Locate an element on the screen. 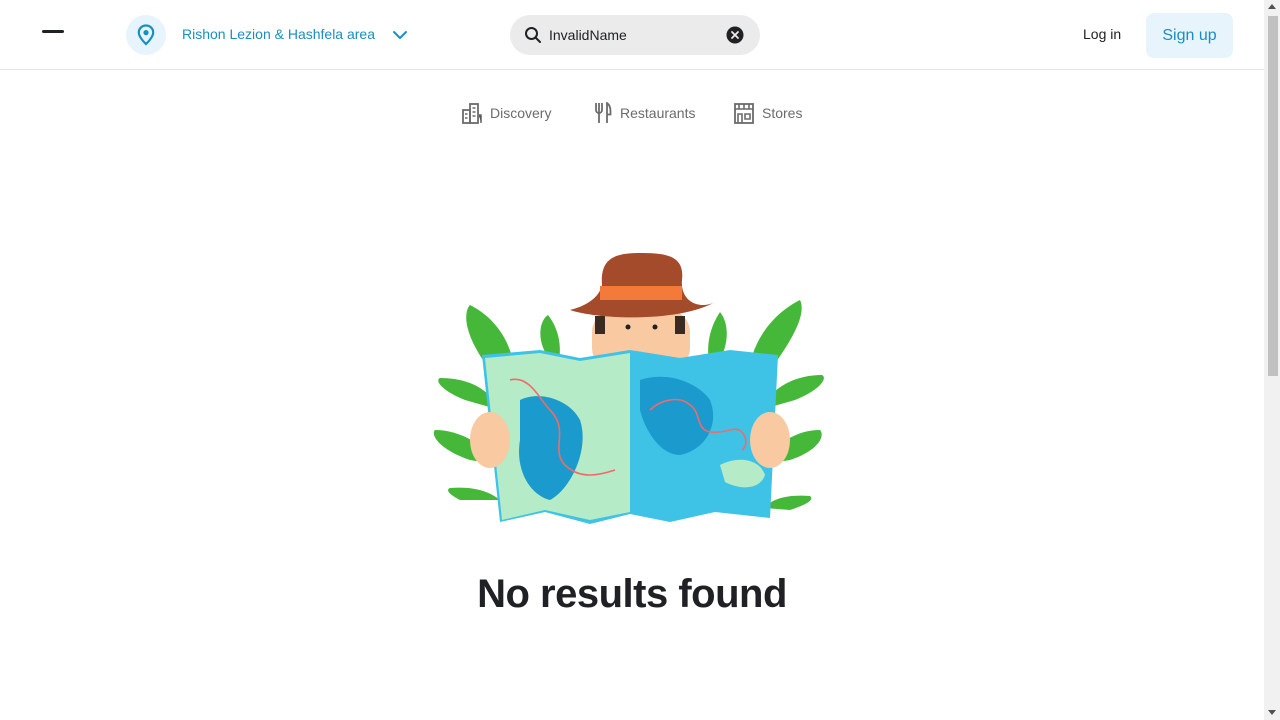 This screenshot has width=1280, height=720. tab-stores: Stores is located at coordinates (768, 113).